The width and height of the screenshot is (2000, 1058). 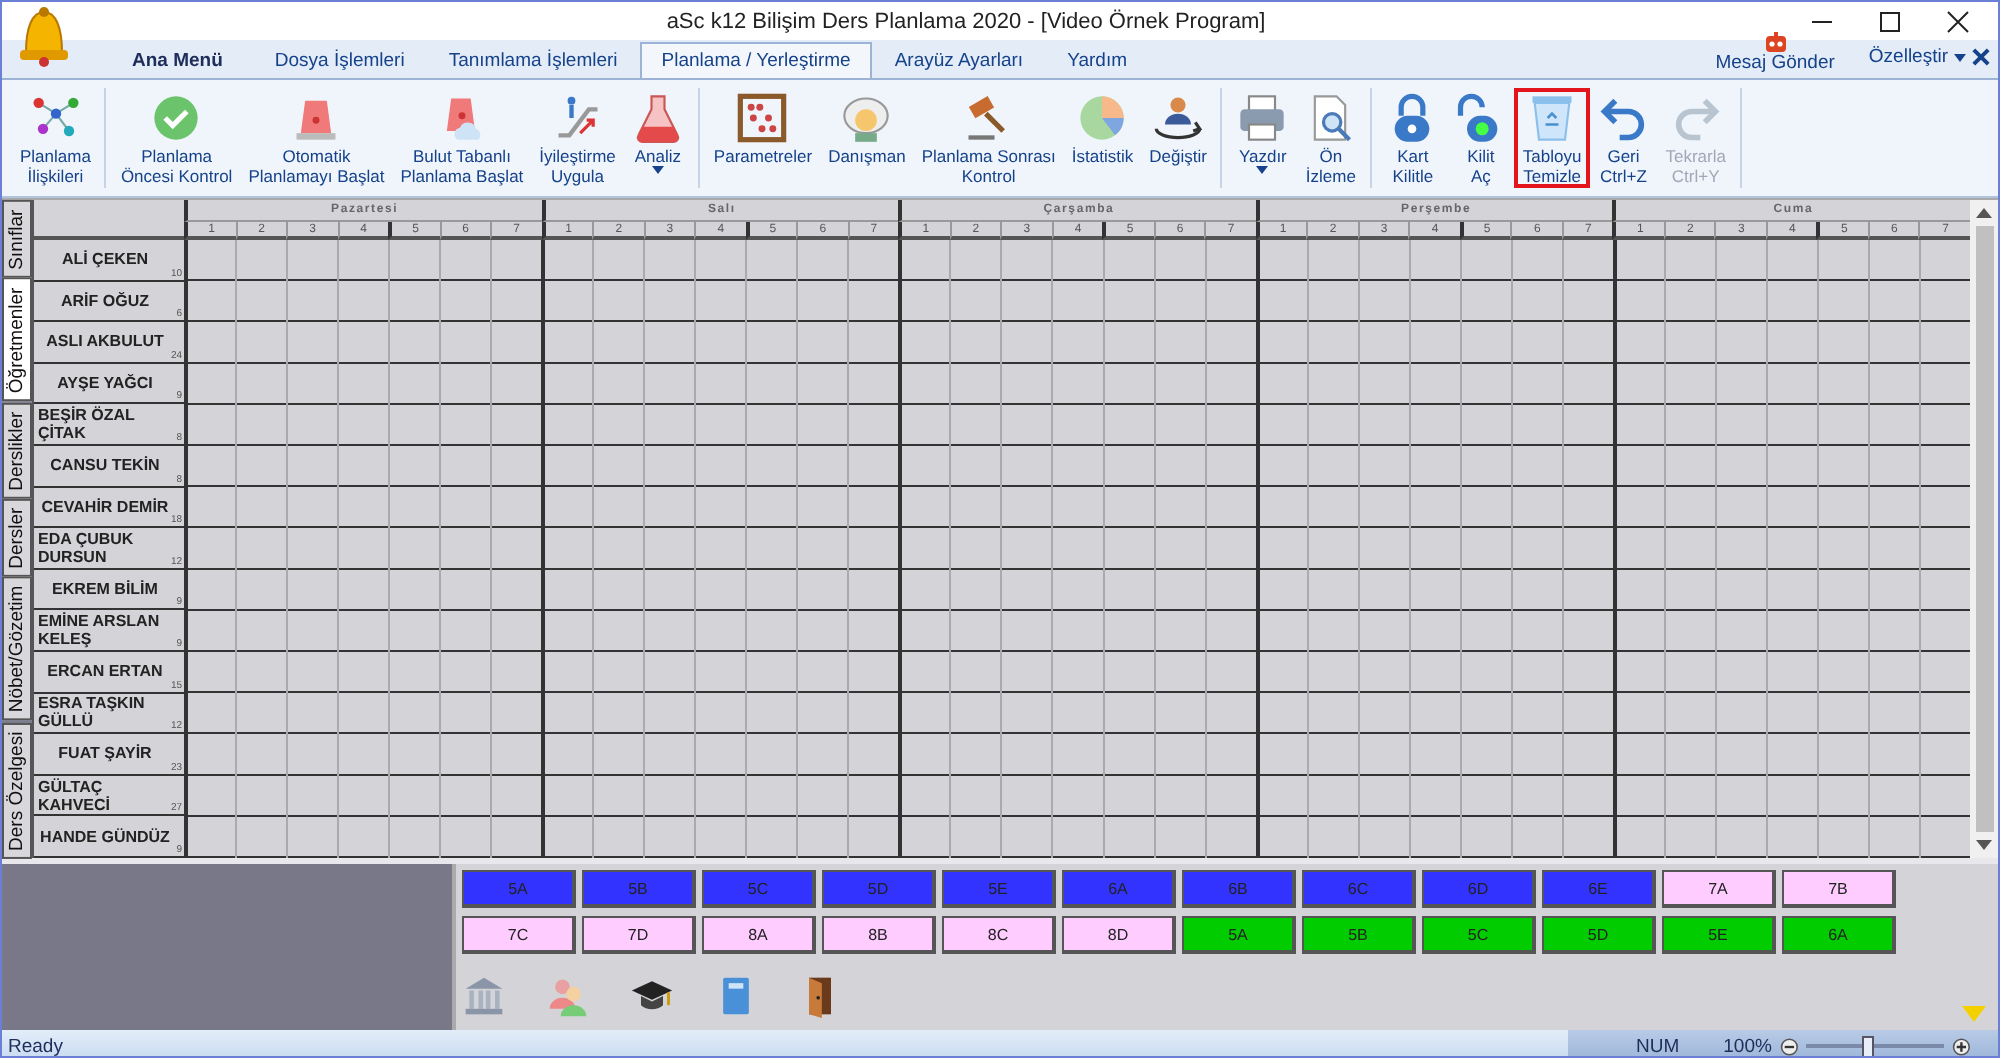 What do you see at coordinates (988, 138) in the screenshot?
I see `ribbon-button: Planlama Sonrası Kontrol` at bounding box center [988, 138].